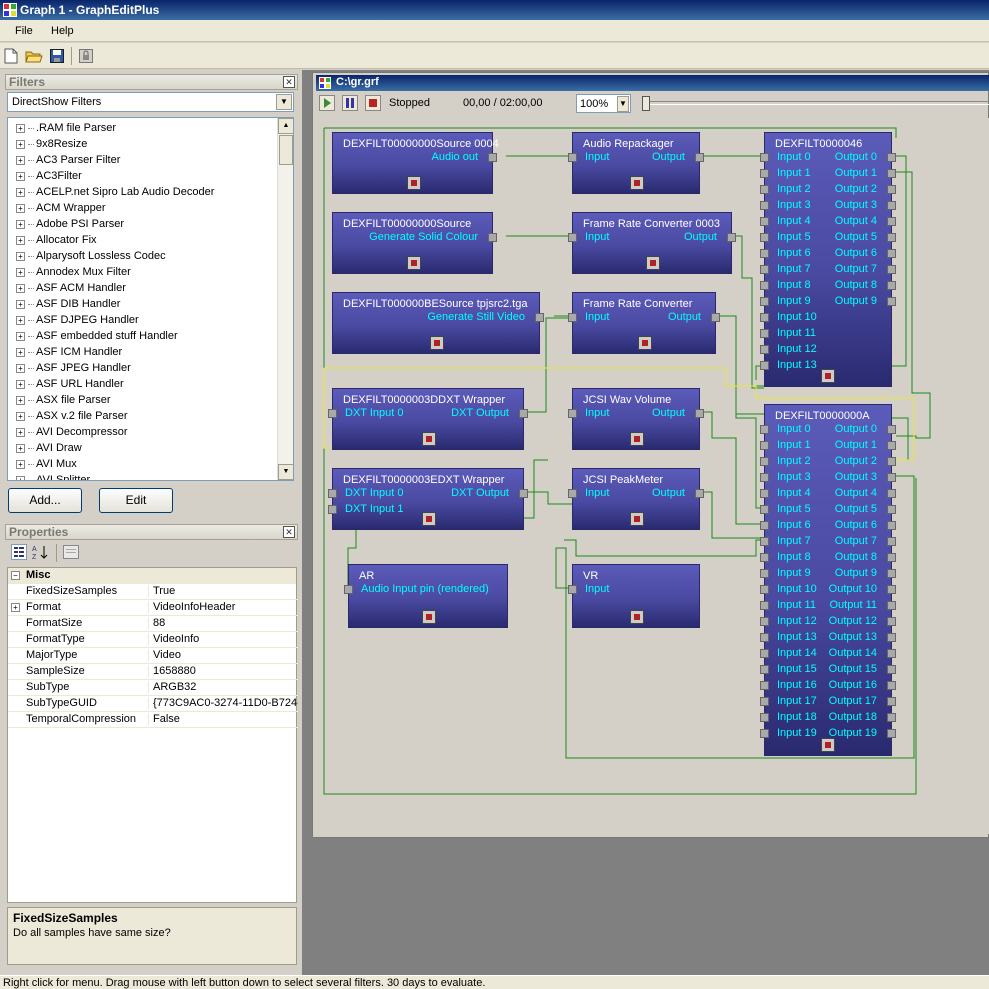 The height and width of the screenshot is (989, 989). I want to click on list-item: + ASF ICM Handler, so click(69, 352).